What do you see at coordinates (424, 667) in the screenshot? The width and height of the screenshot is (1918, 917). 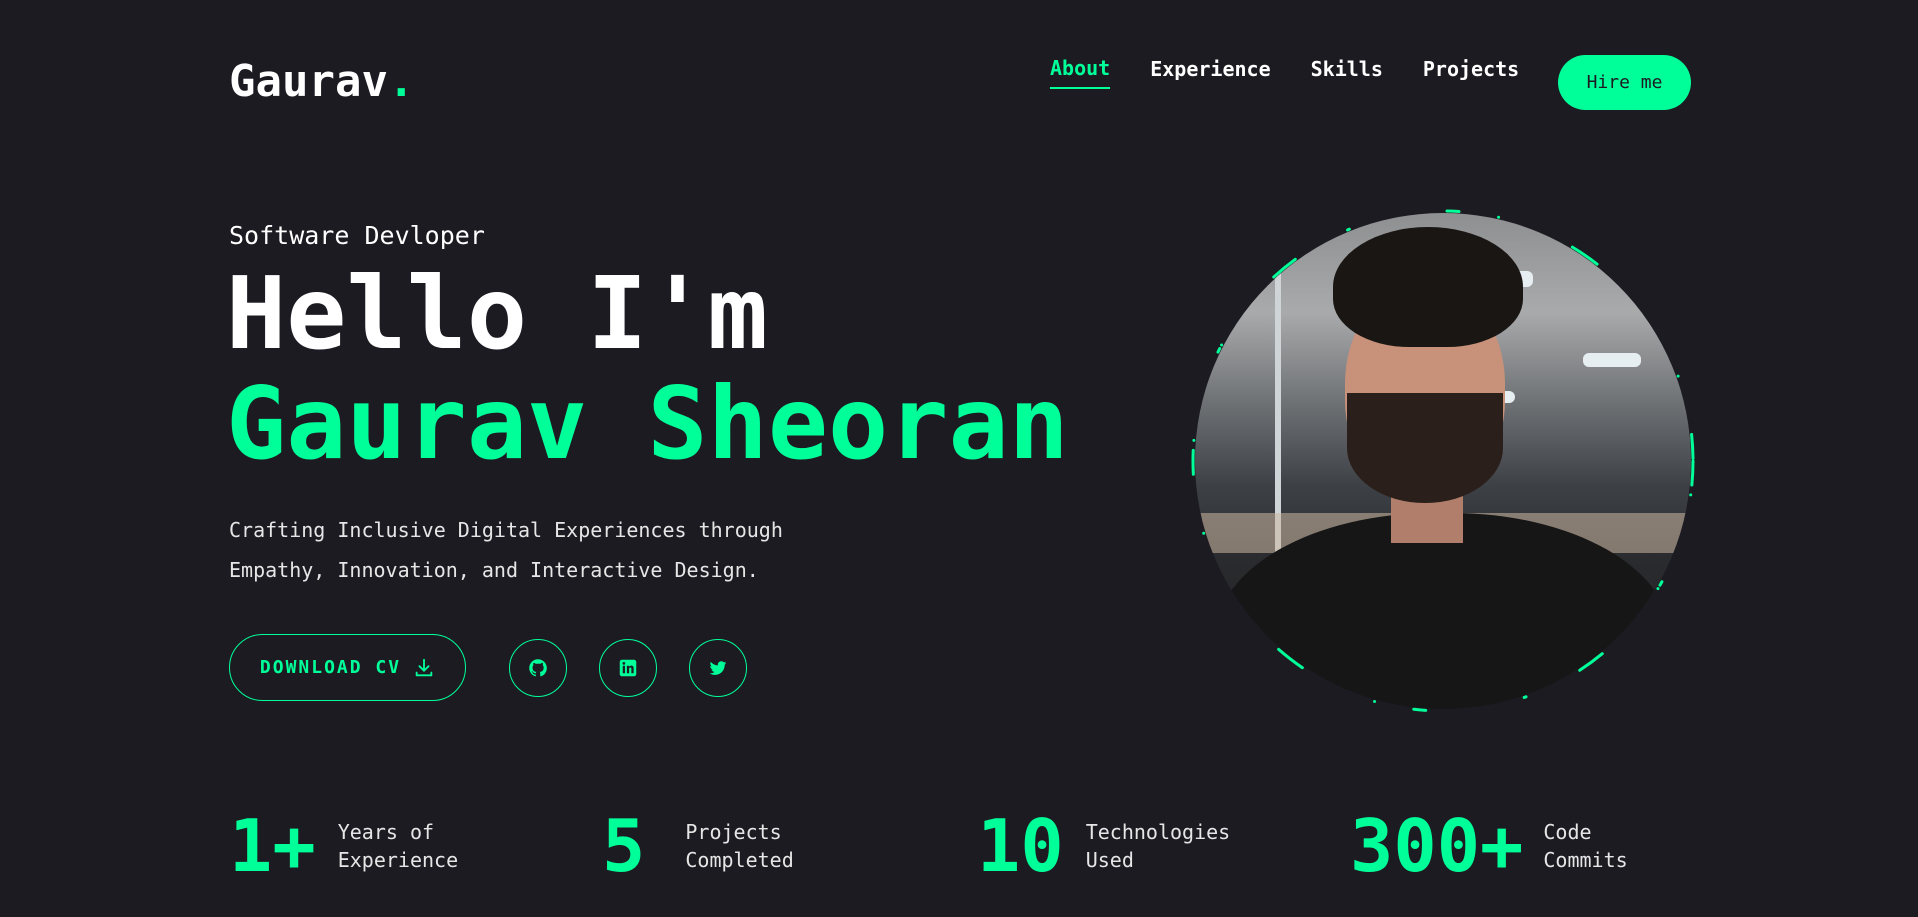 I see `download-icon` at bounding box center [424, 667].